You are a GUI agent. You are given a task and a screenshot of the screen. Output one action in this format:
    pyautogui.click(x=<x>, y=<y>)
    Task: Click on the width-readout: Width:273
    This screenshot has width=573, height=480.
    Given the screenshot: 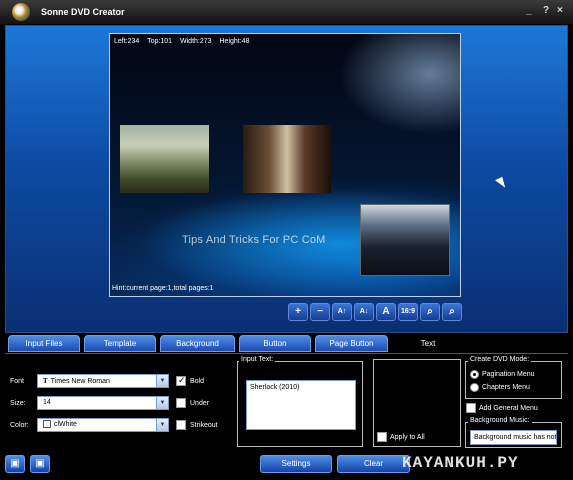 What is the action you would take?
    pyautogui.click(x=196, y=41)
    